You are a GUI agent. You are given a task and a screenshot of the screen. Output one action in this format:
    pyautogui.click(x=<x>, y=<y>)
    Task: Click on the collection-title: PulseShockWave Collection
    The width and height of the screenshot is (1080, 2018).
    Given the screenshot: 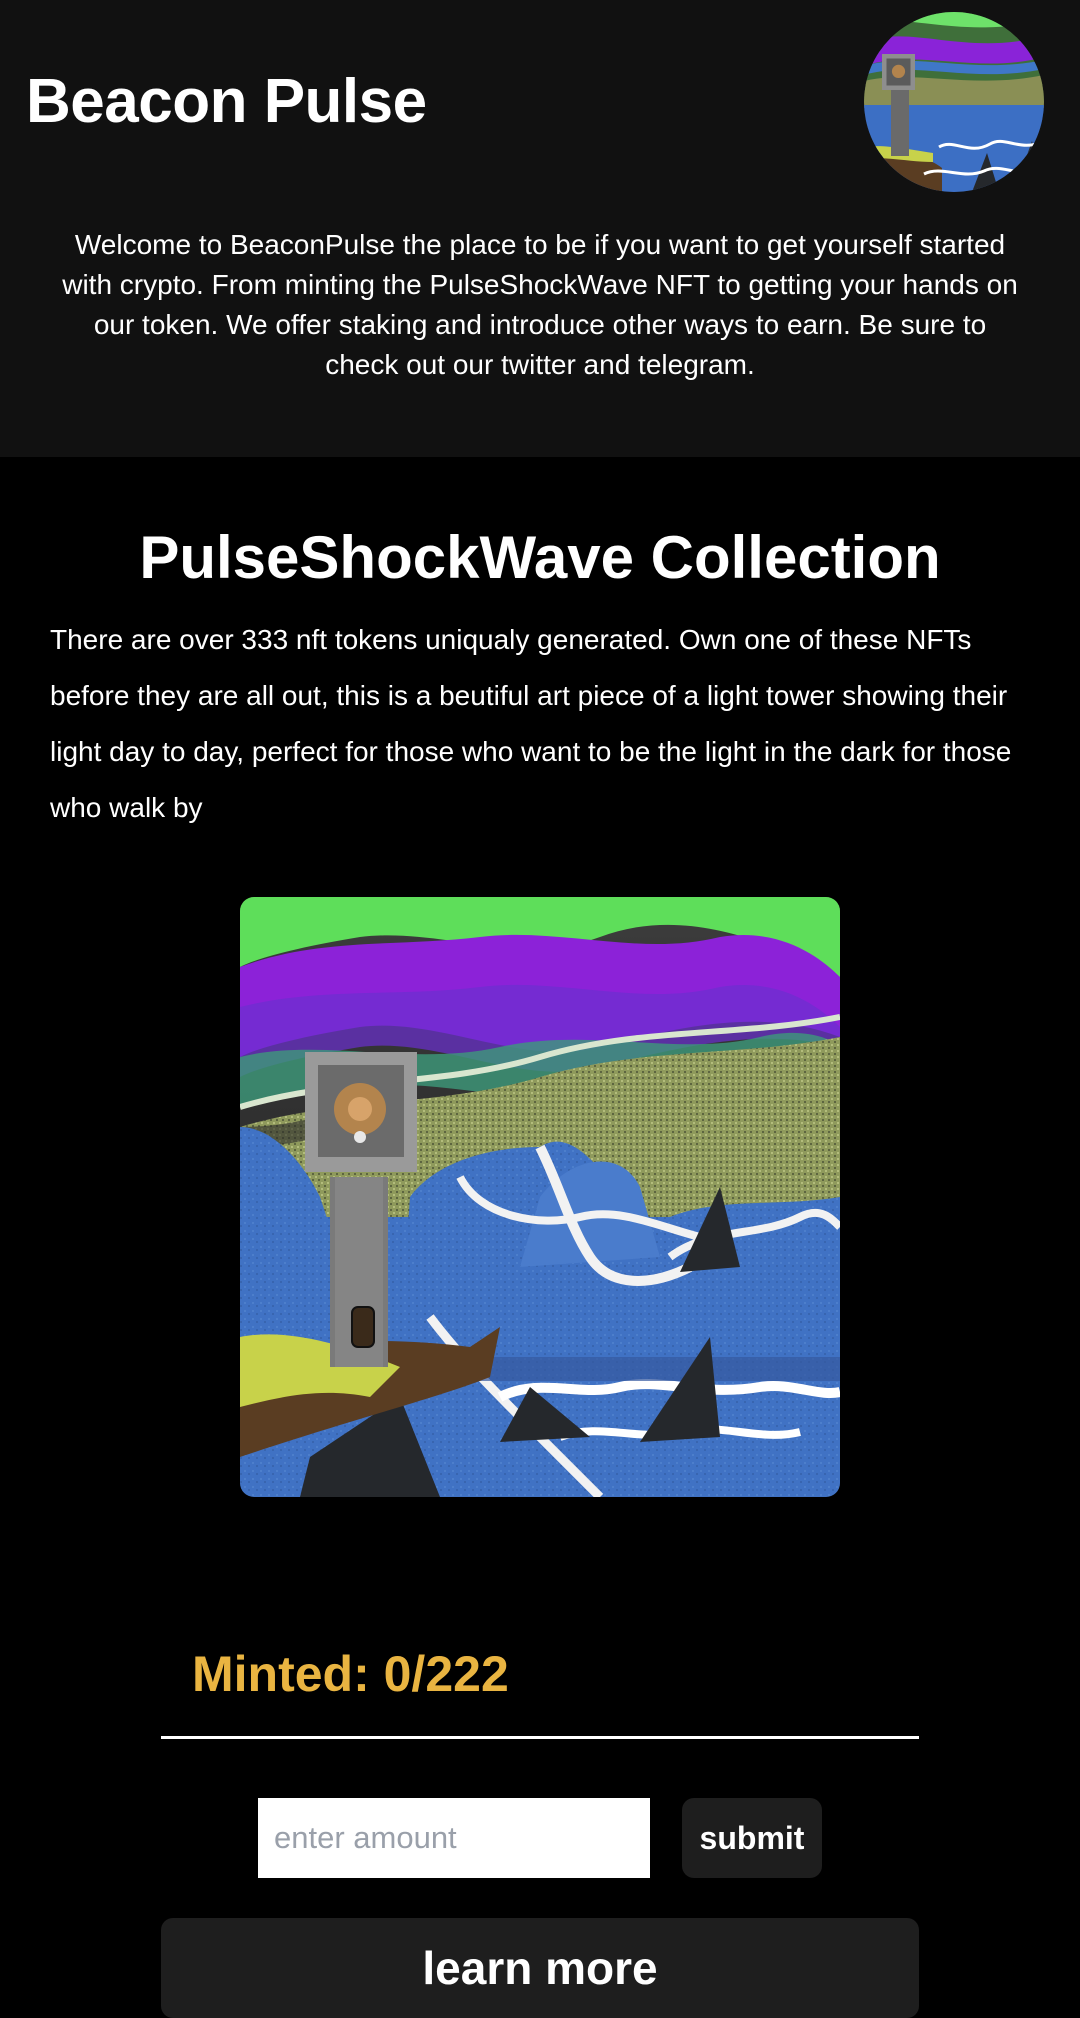 What is the action you would take?
    pyautogui.click(x=540, y=557)
    